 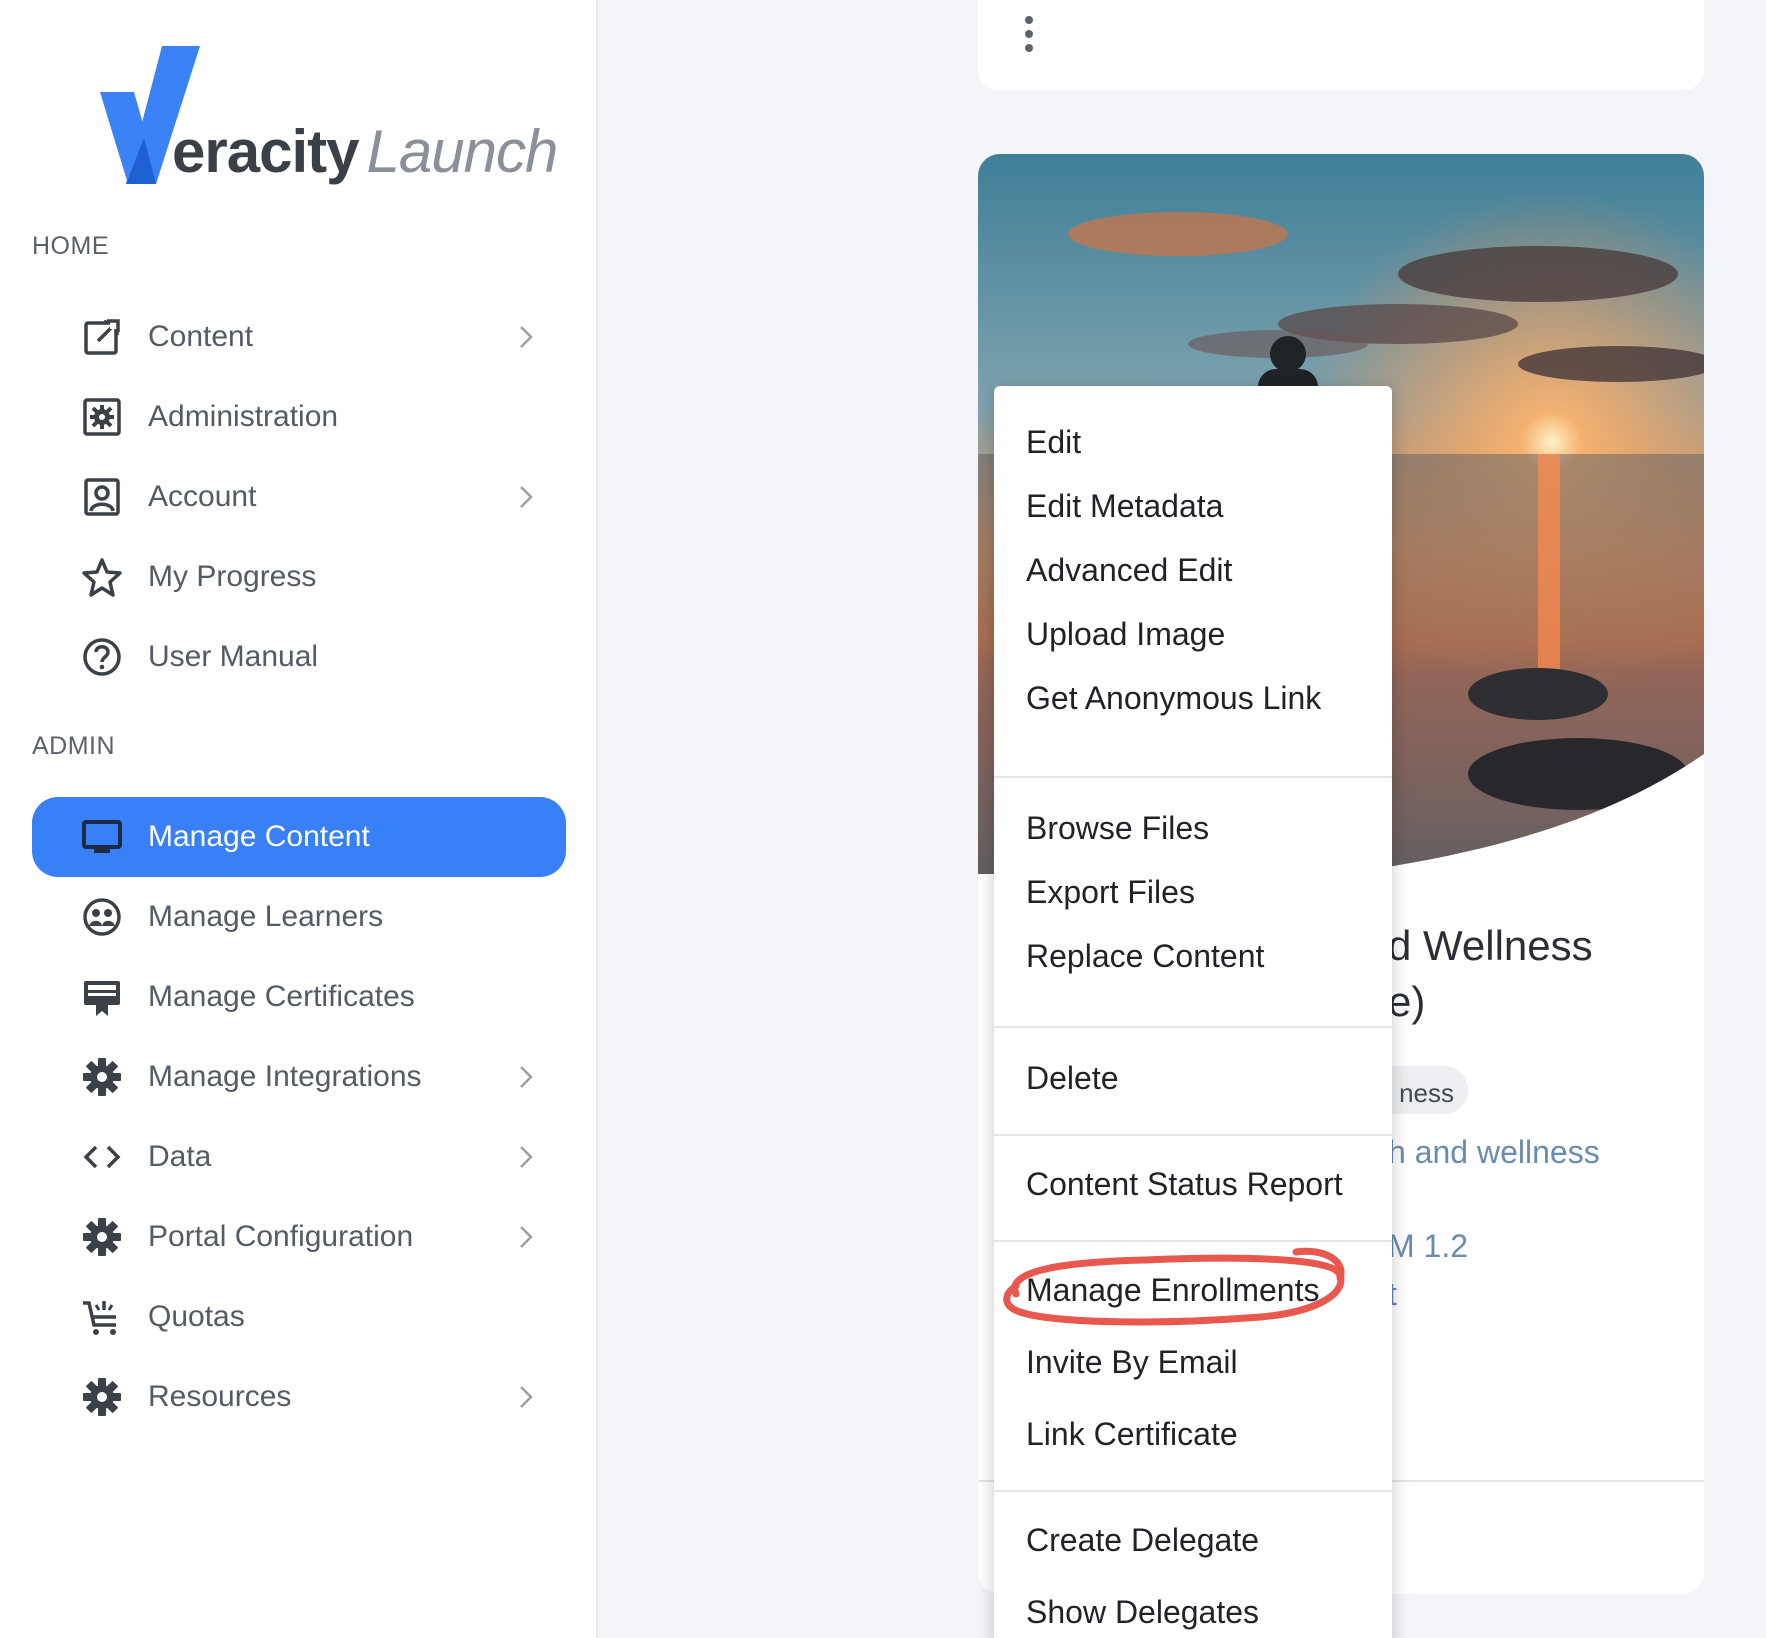 I want to click on menu-item-label: Browse Files, so click(x=1118, y=828).